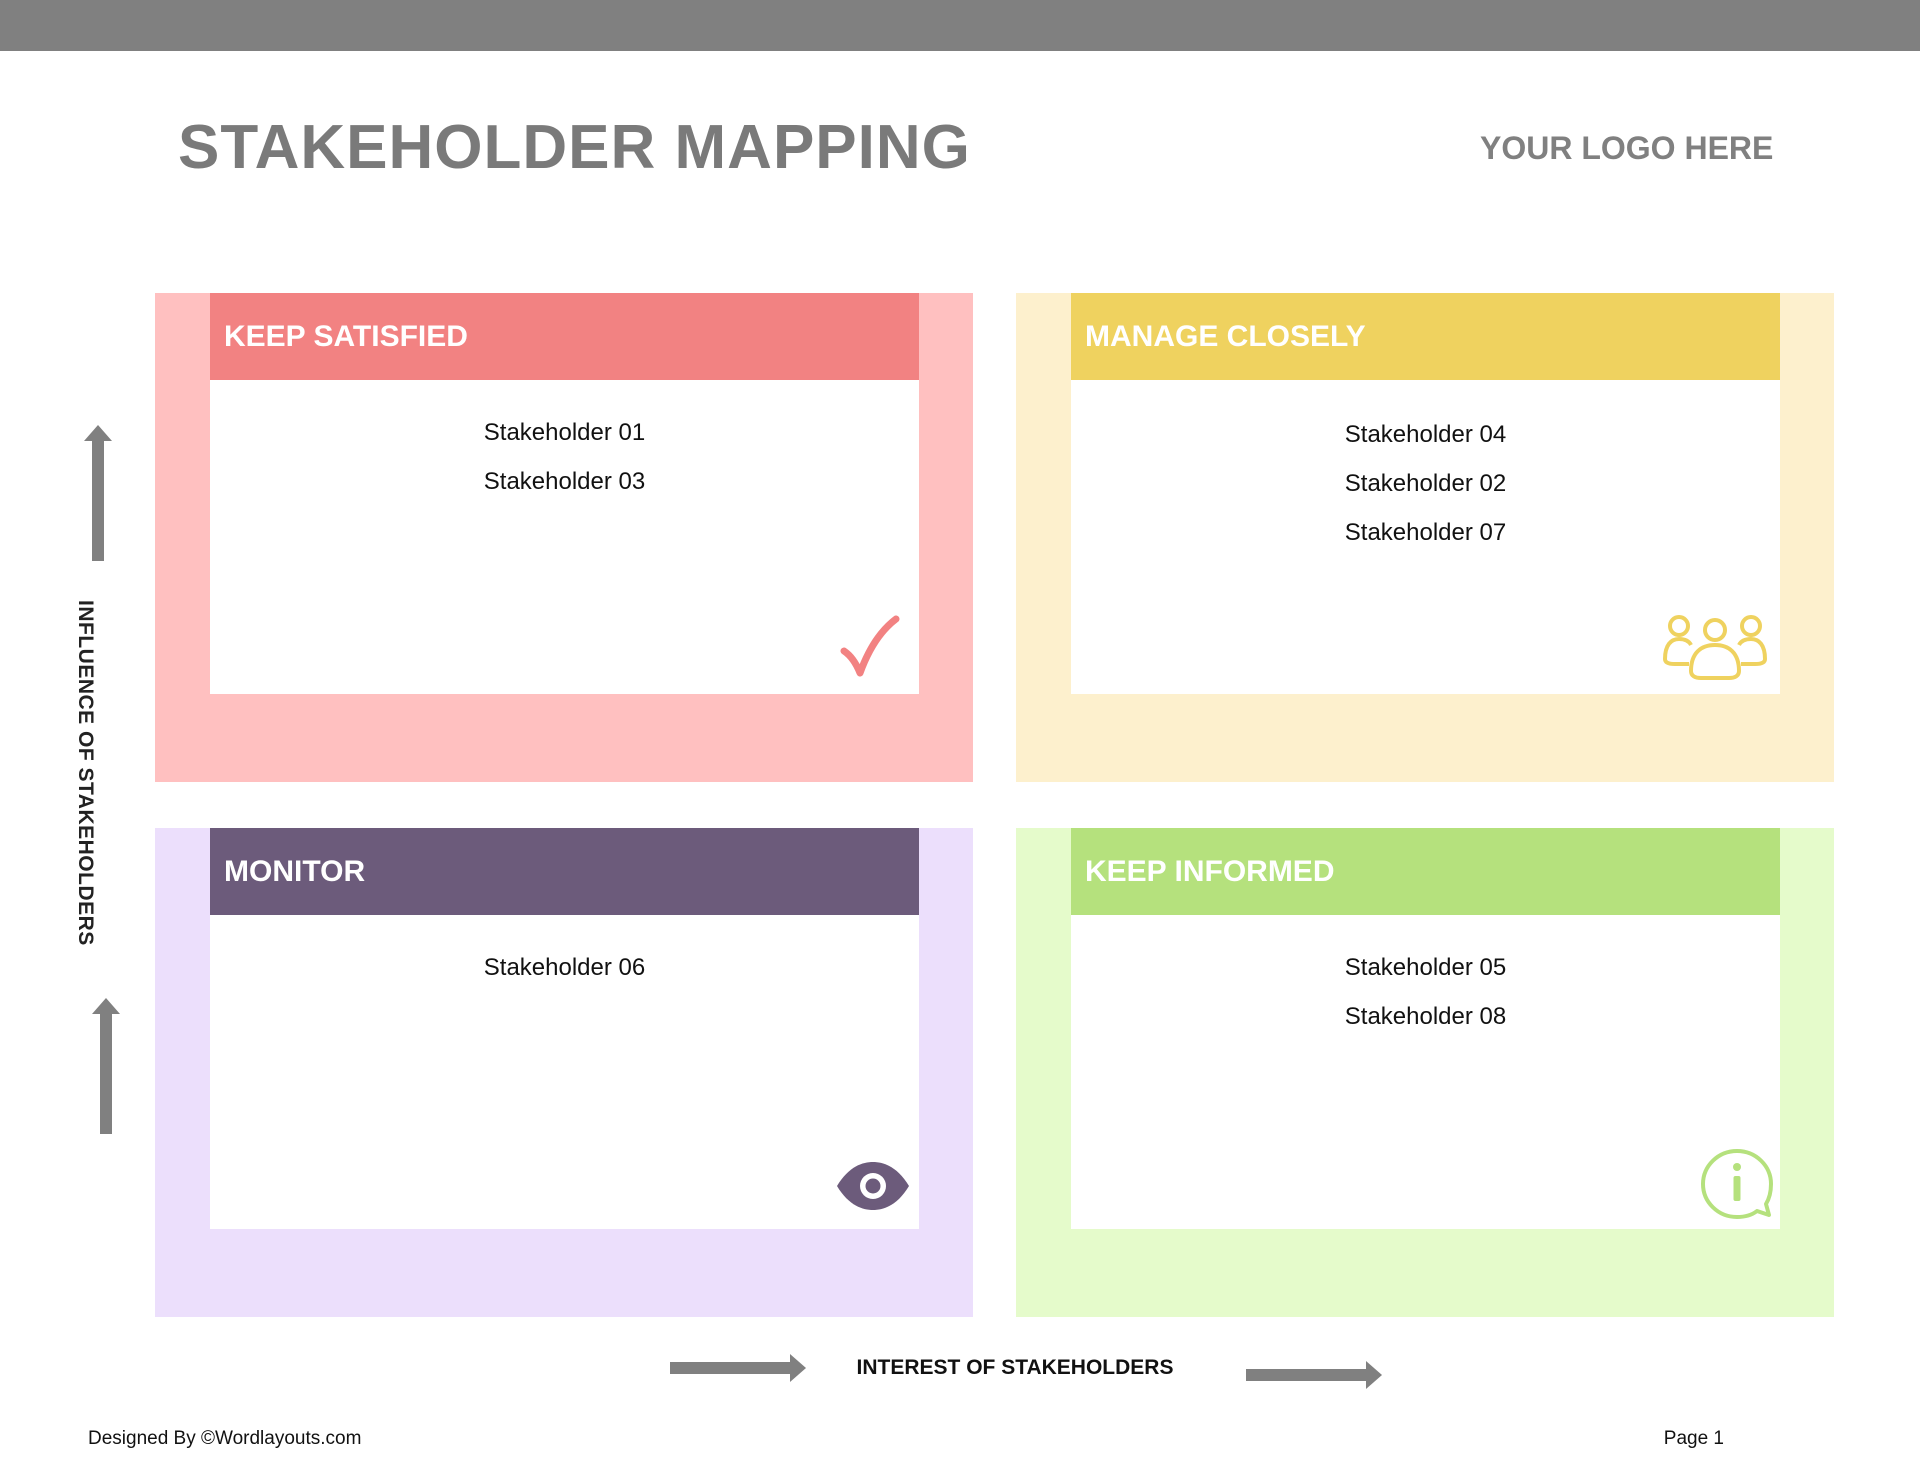 The image size is (1920, 1484). Describe the element at coordinates (225, 1438) in the screenshot. I see `footer-credit: Designed By ©Wordlayouts.com` at that location.